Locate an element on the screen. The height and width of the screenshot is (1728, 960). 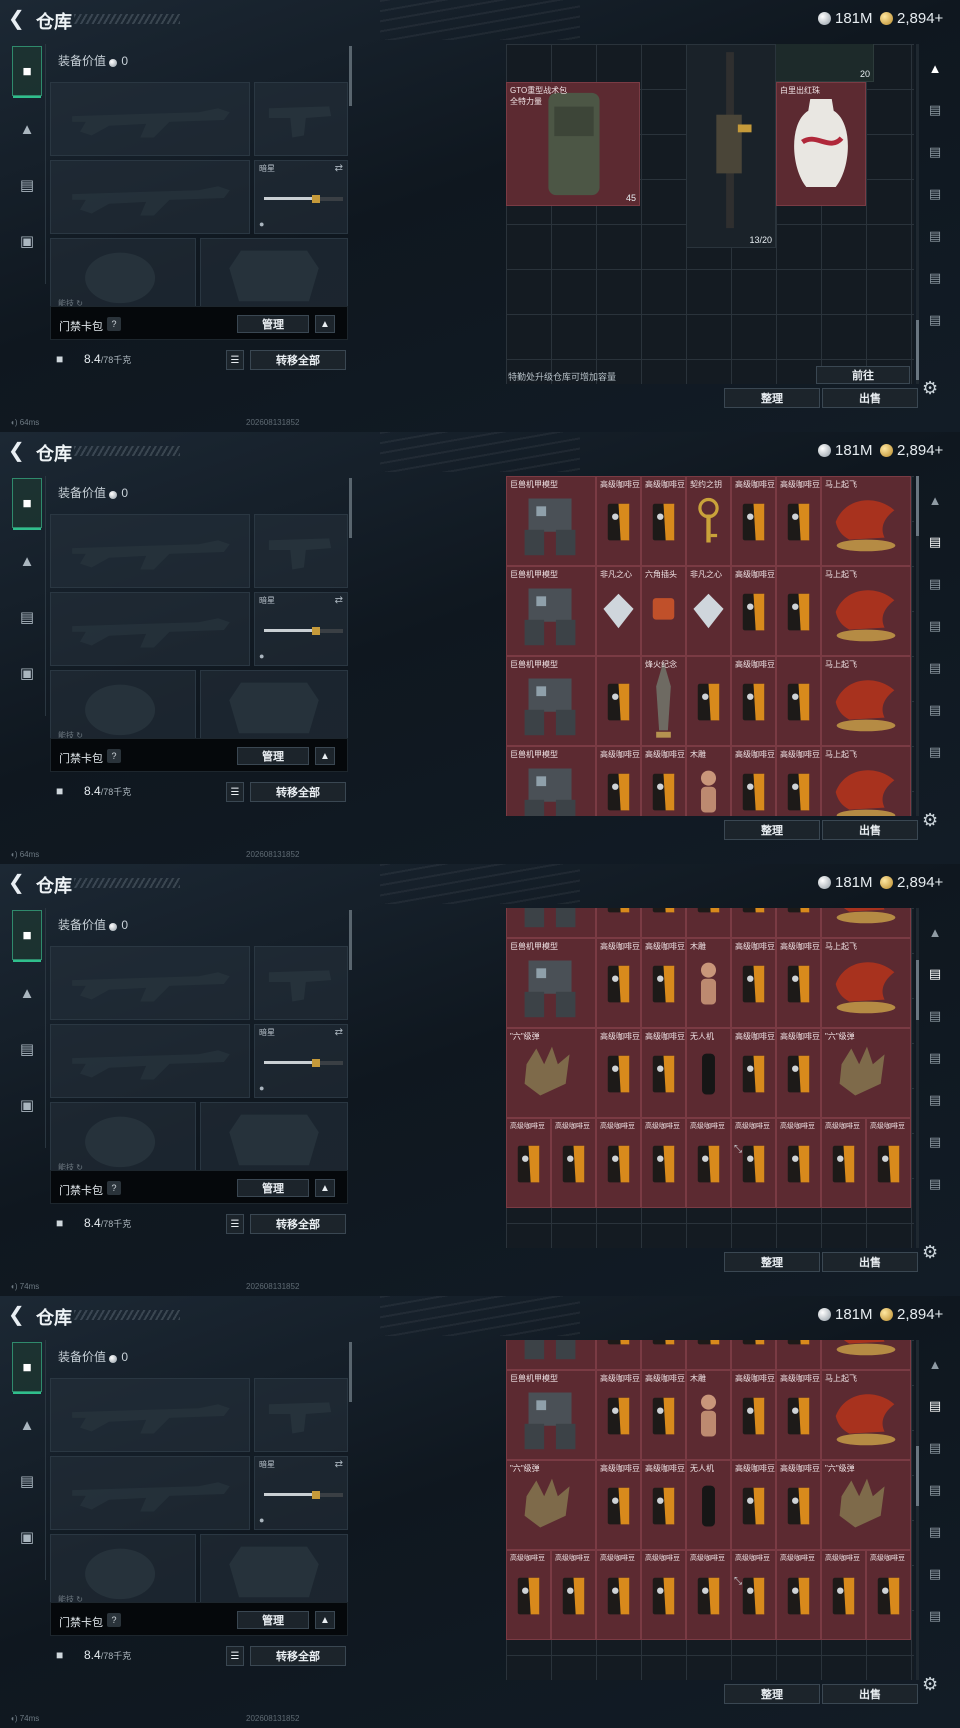
manage-button: 管理 is located at coordinates (273, 1620).